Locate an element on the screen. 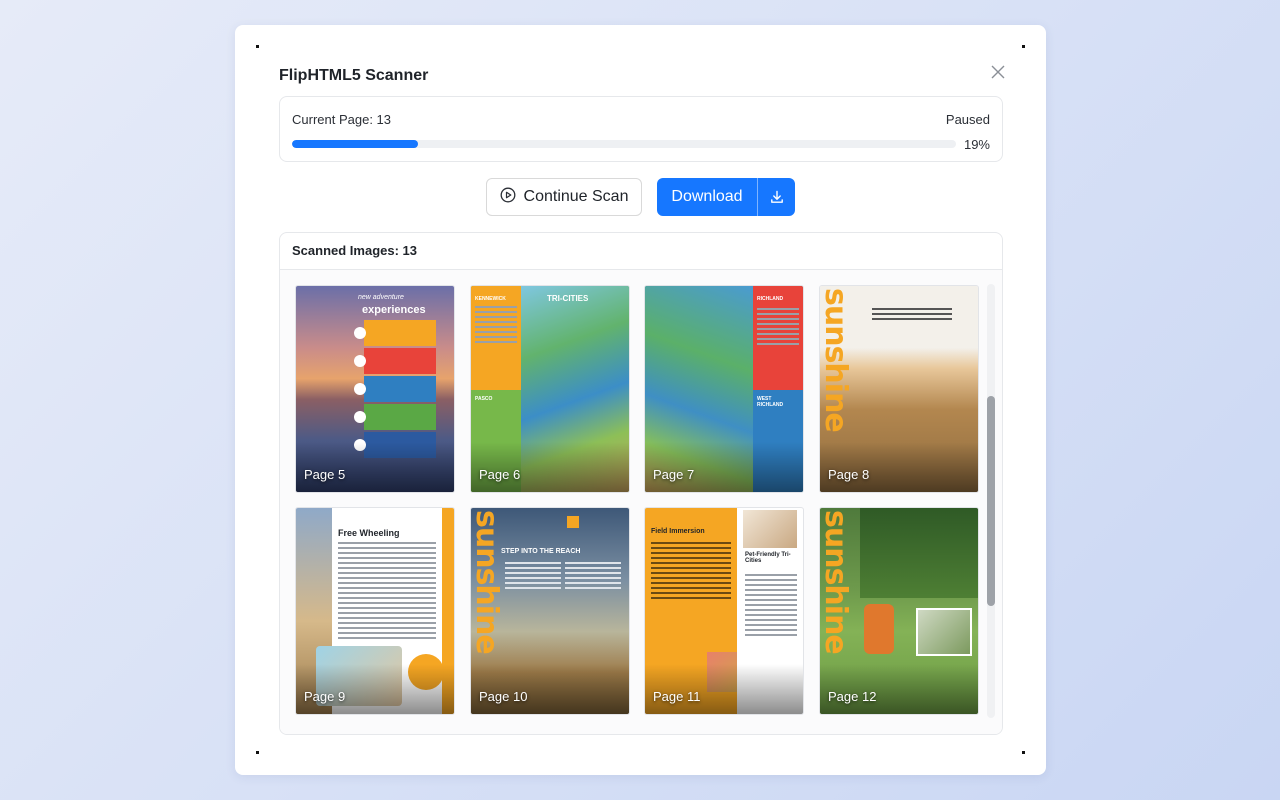 The width and height of the screenshot is (1280, 800). scanned-images-header: Scanned Images: 13 is located at coordinates (641, 251).